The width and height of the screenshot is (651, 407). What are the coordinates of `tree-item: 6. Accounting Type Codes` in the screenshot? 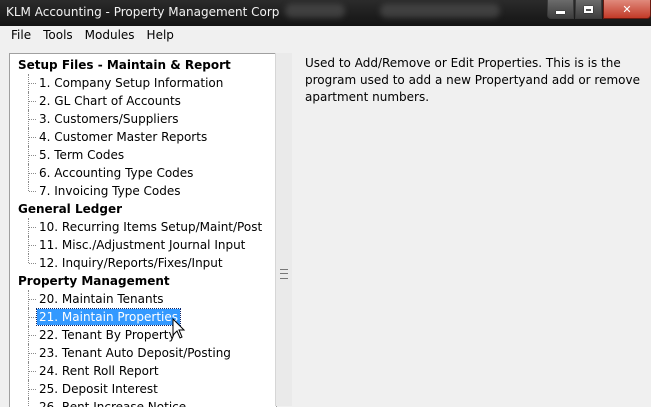 It's located at (143, 173).